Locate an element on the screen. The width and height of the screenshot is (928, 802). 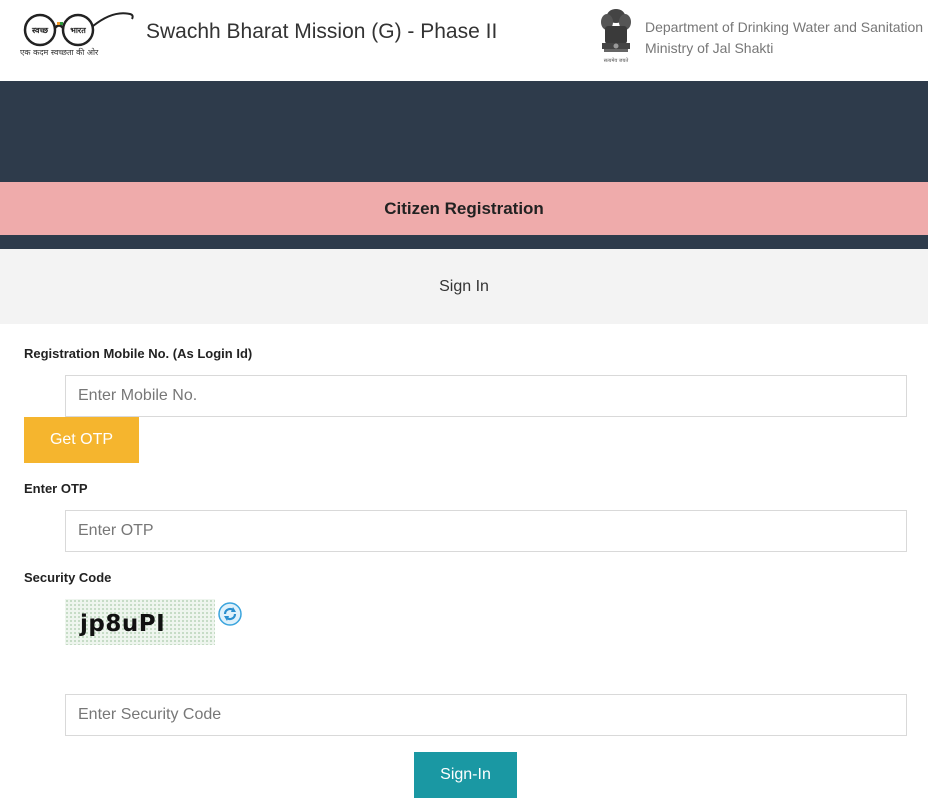
tab-sign-in: Sign In is located at coordinates (464, 286).